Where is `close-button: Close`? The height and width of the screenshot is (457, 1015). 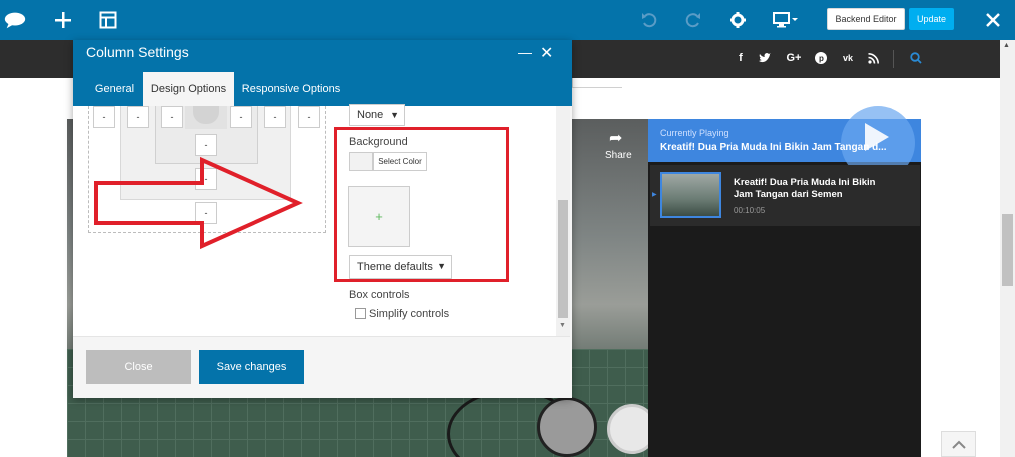 close-button: Close is located at coordinates (138, 367).